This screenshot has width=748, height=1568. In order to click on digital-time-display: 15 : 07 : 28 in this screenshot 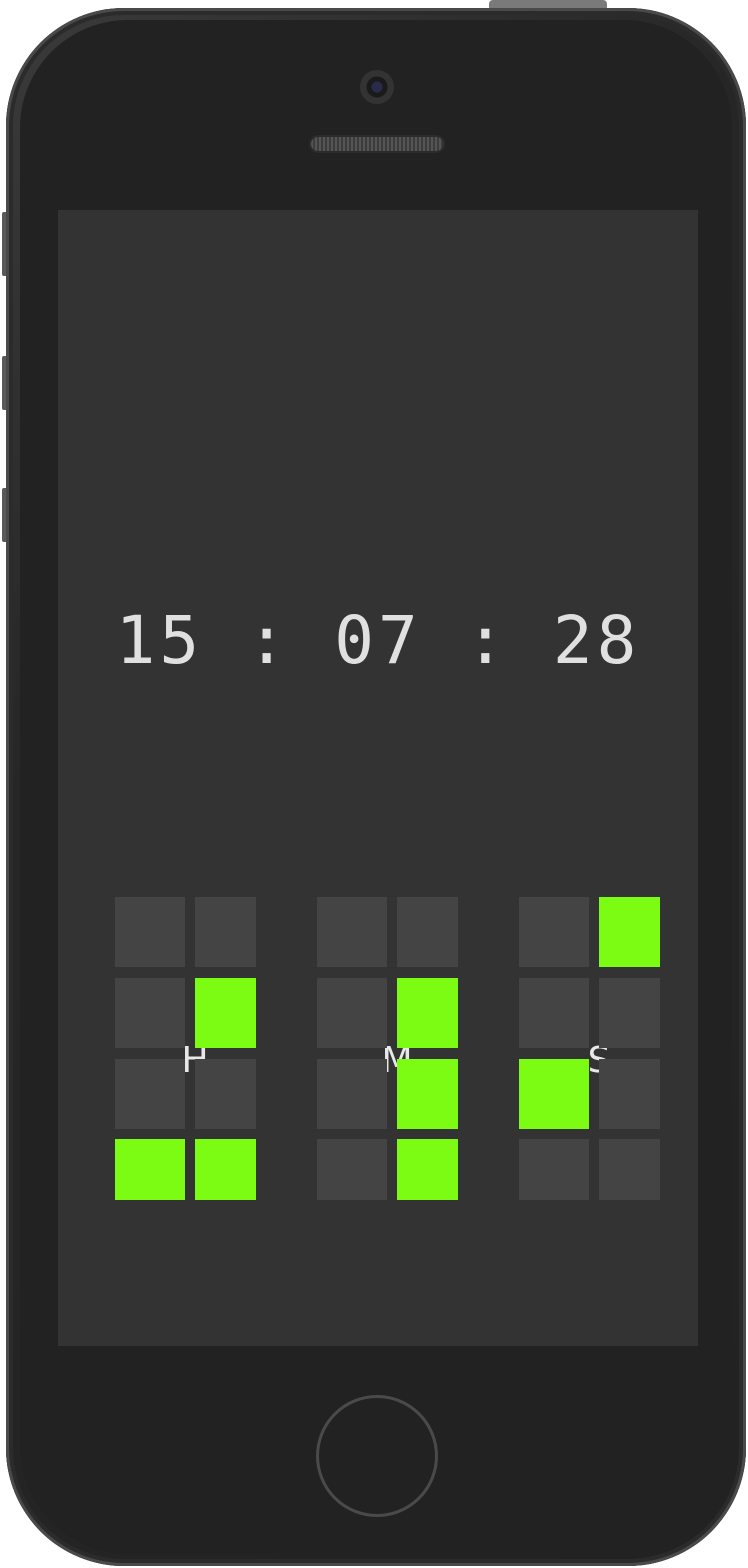, I will do `click(378, 640)`.